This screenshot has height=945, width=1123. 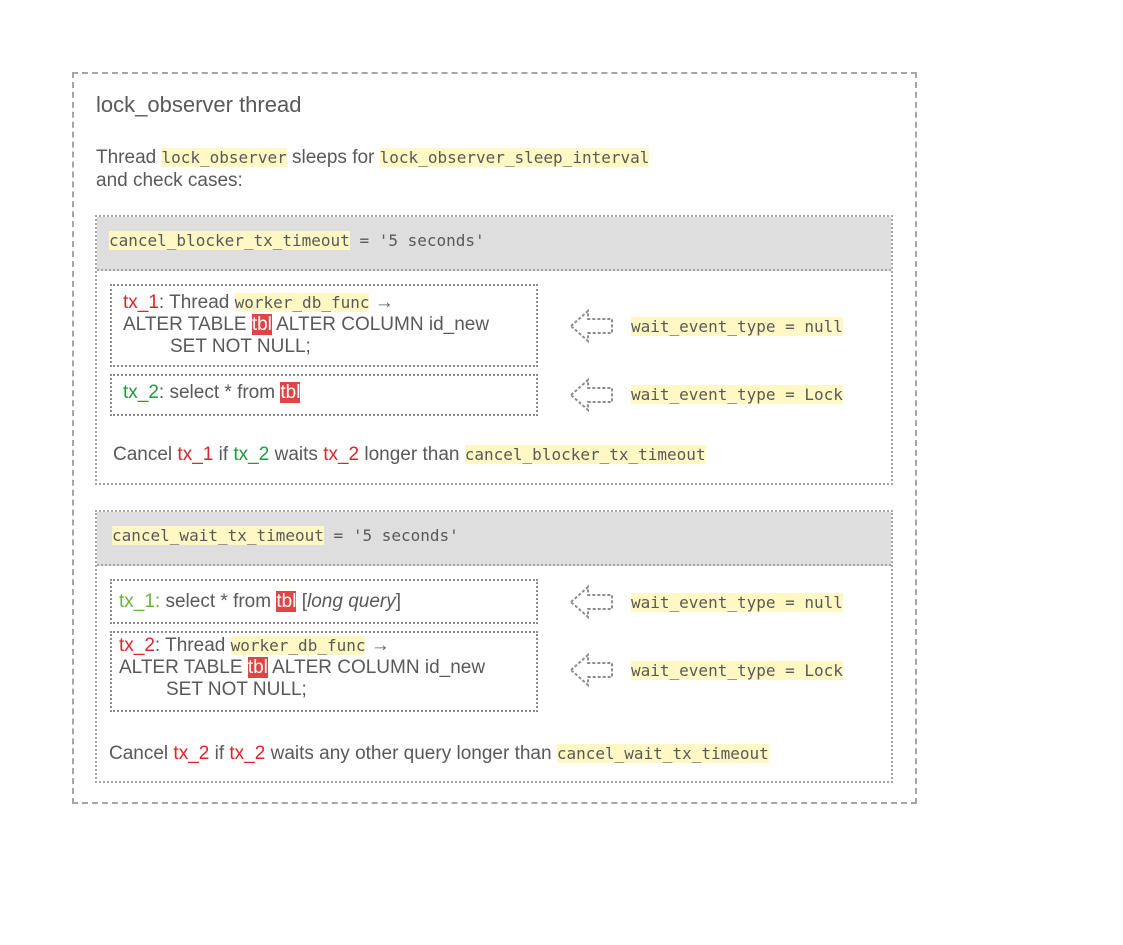 I want to click on wait-timeout-header: cancel_wait_tx_timeout = '5 seconds', so click(x=494, y=539).